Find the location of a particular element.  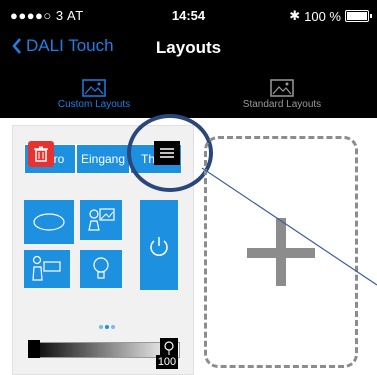

tile-power is located at coordinates (159, 245).